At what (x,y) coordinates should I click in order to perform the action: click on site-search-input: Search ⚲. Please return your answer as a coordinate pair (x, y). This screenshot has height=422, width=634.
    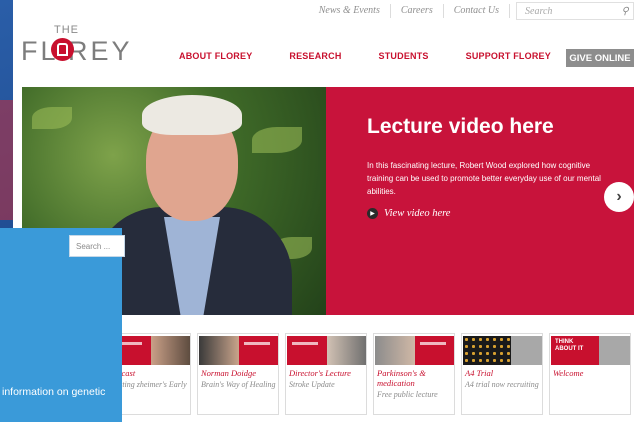
    Looking at the image, I should click on (575, 11).